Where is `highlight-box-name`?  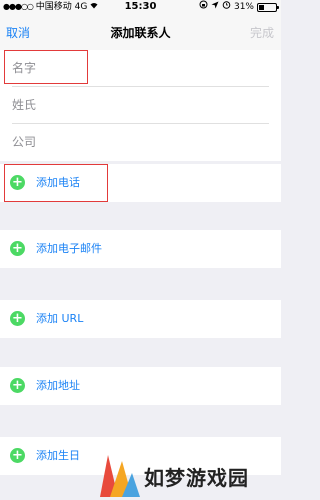 highlight-box-name is located at coordinates (46, 67).